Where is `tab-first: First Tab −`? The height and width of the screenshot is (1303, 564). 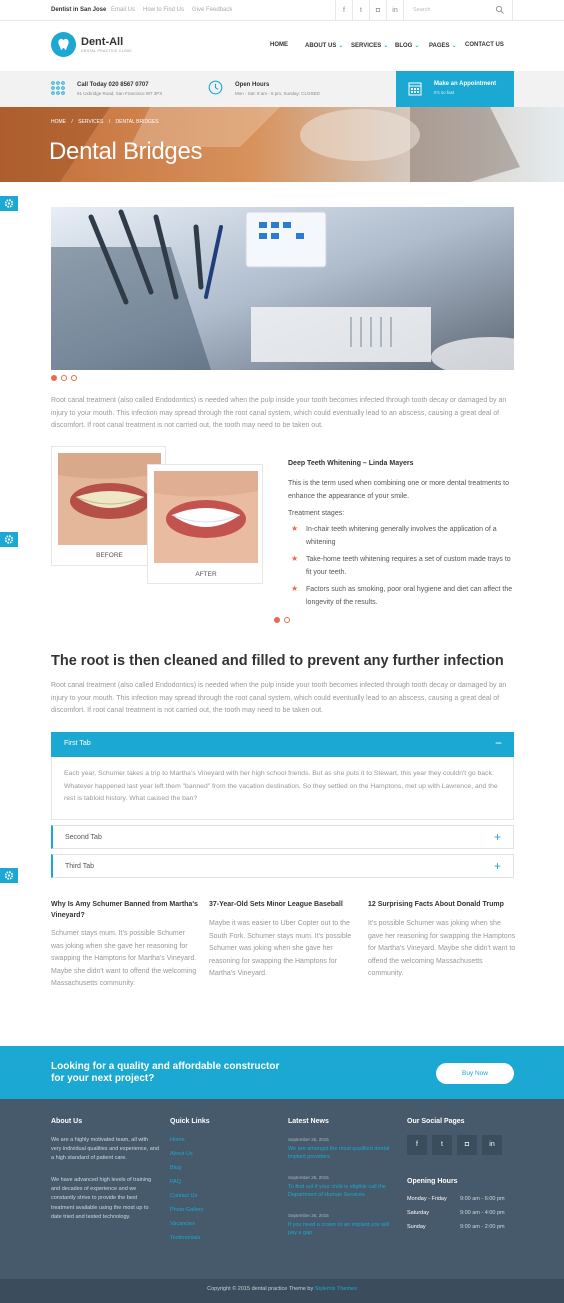 tab-first: First Tab − is located at coordinates (282, 744).